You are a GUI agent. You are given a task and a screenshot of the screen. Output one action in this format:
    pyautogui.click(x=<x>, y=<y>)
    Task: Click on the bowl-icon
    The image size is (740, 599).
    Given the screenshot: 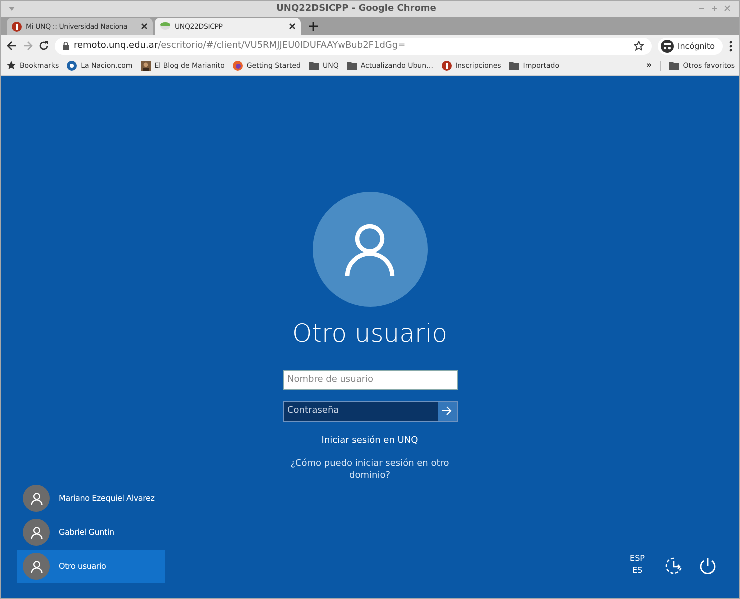 What is the action you would take?
    pyautogui.click(x=165, y=27)
    